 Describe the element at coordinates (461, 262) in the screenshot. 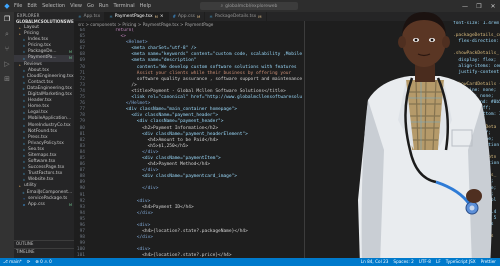

I see `language-mode: TypeScript JSX` at that location.